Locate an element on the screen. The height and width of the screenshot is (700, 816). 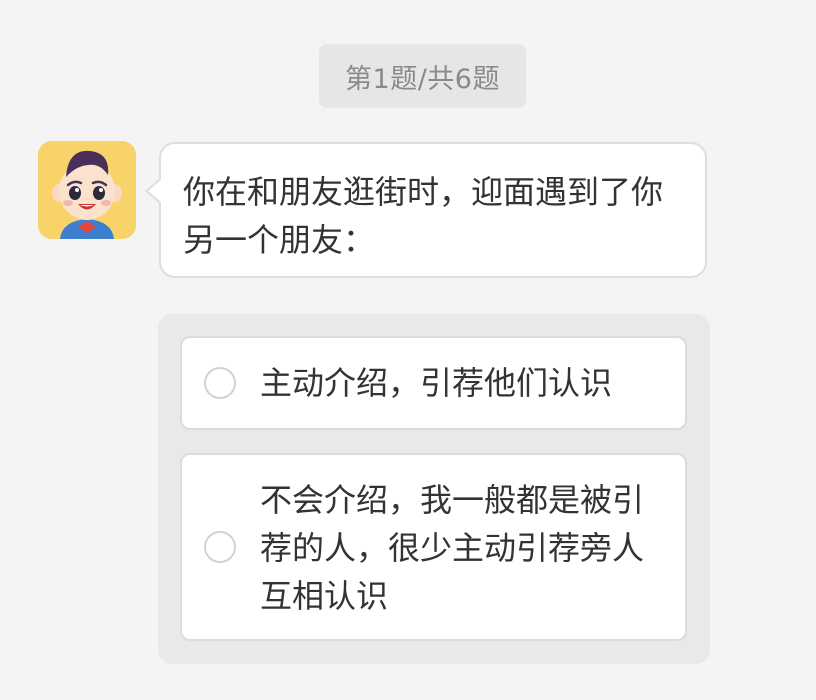
answer-option-label: 主动介绍，引荐他们认识 is located at coordinates (436, 383).